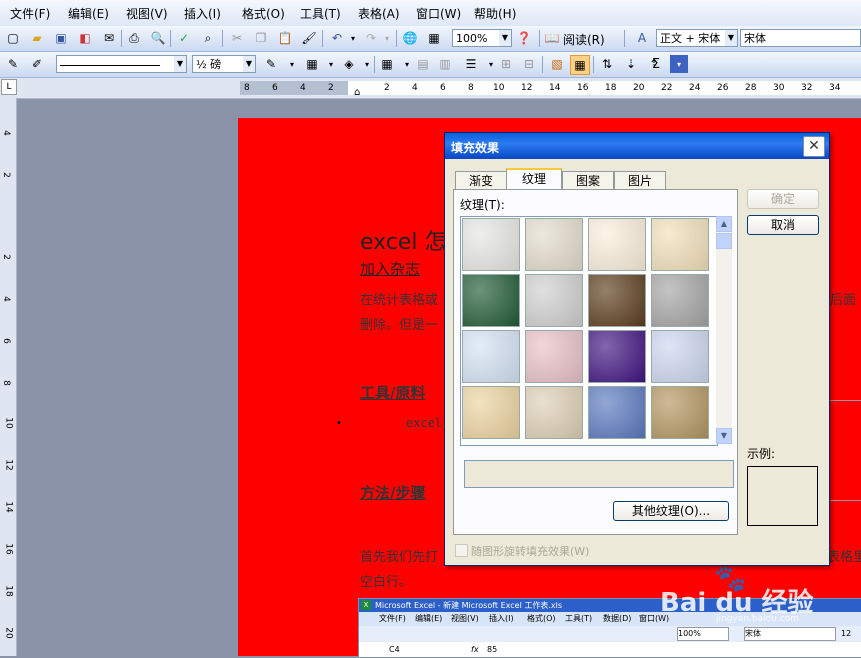 The image size is (861, 658). Describe the element at coordinates (237, 38) in the screenshot. I see `cut-icon: ✂` at that location.